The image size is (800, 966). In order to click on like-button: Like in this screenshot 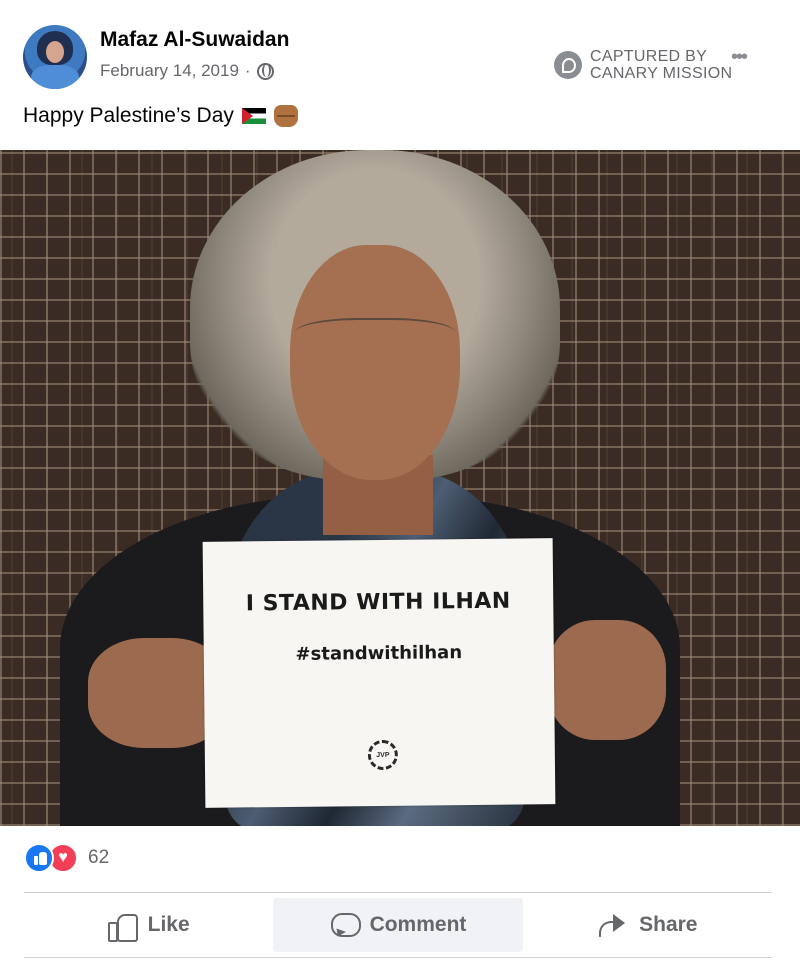, I will do `click(148, 925)`.